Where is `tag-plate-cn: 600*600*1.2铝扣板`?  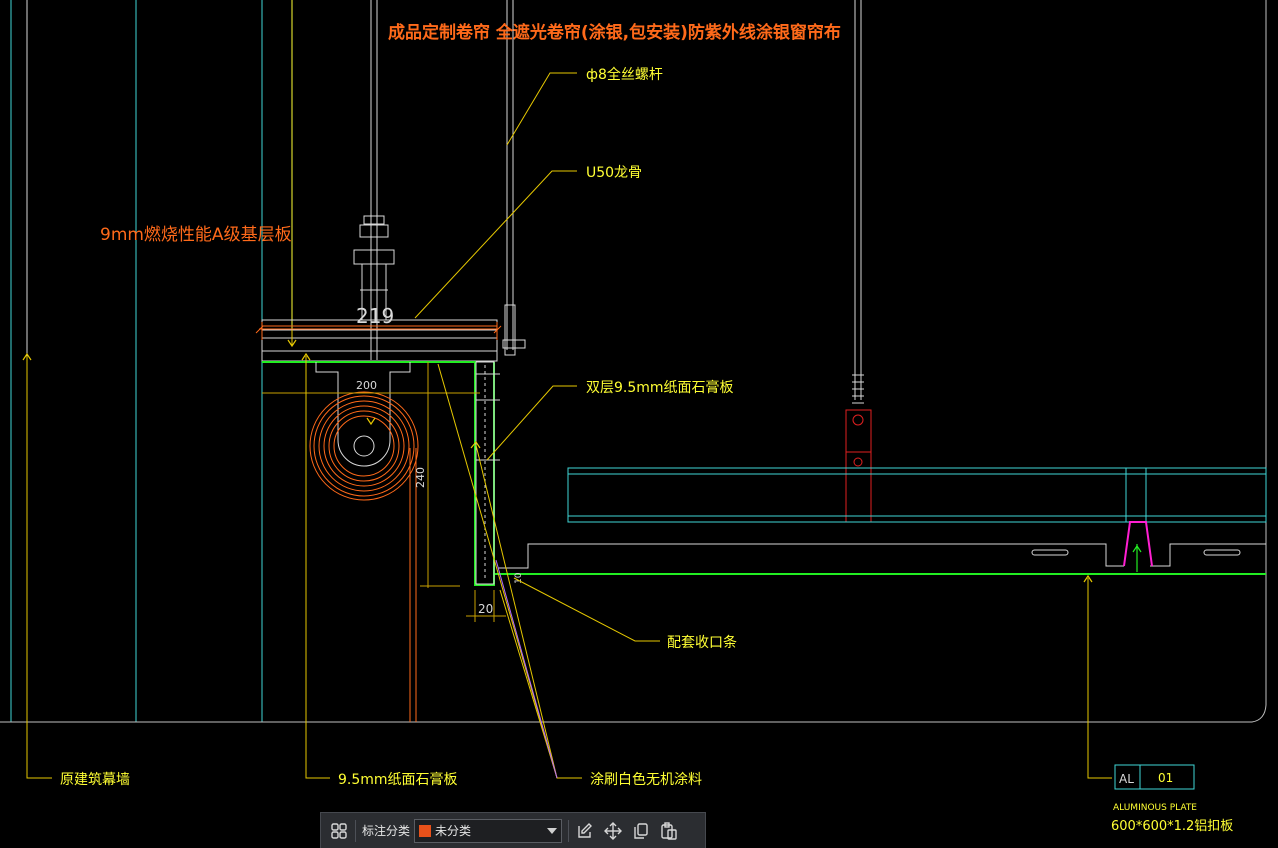 tag-plate-cn: 600*600*1.2铝扣板 is located at coordinates (1172, 826).